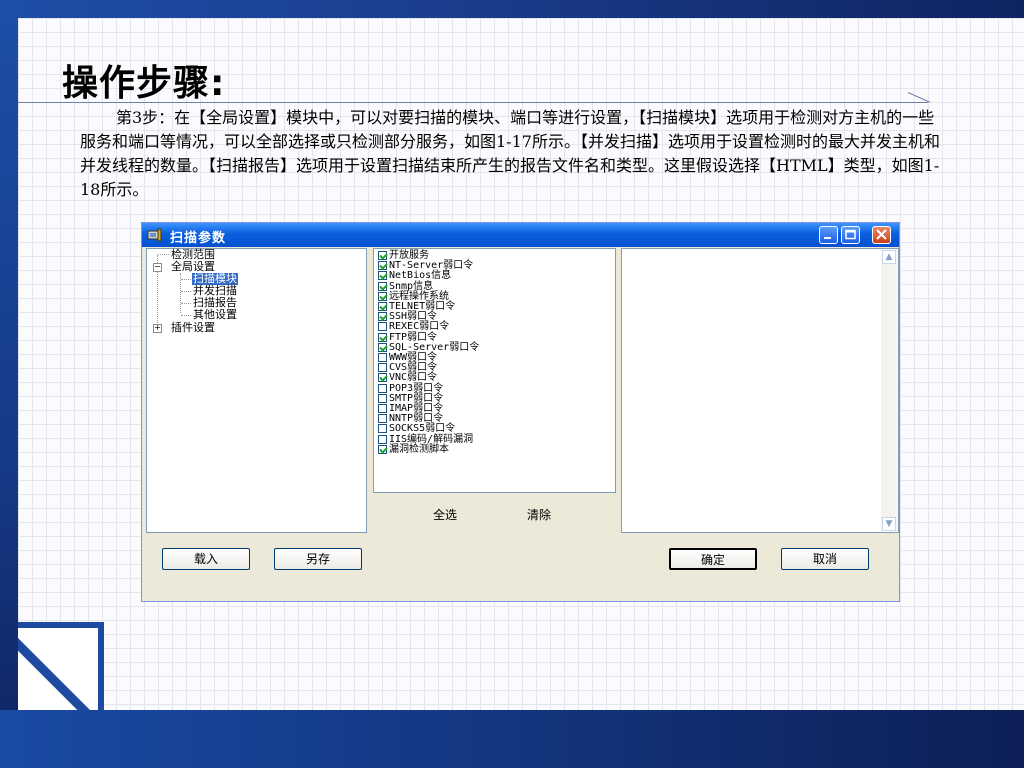 The height and width of the screenshot is (768, 1024). I want to click on settings-tree: 检测范围 − 全局设置 扫描模块 并发扫描 扫描报告 其他设置 + 插件设置, so click(256, 390).